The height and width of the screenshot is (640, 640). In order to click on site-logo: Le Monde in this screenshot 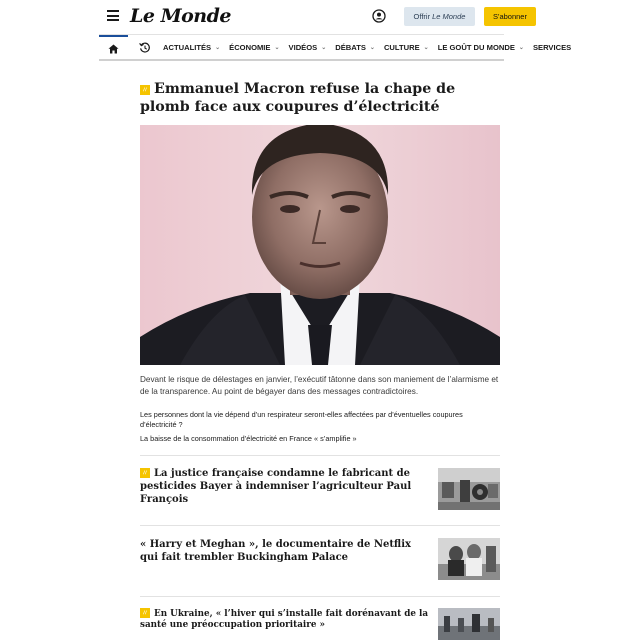, I will do `click(180, 16)`.